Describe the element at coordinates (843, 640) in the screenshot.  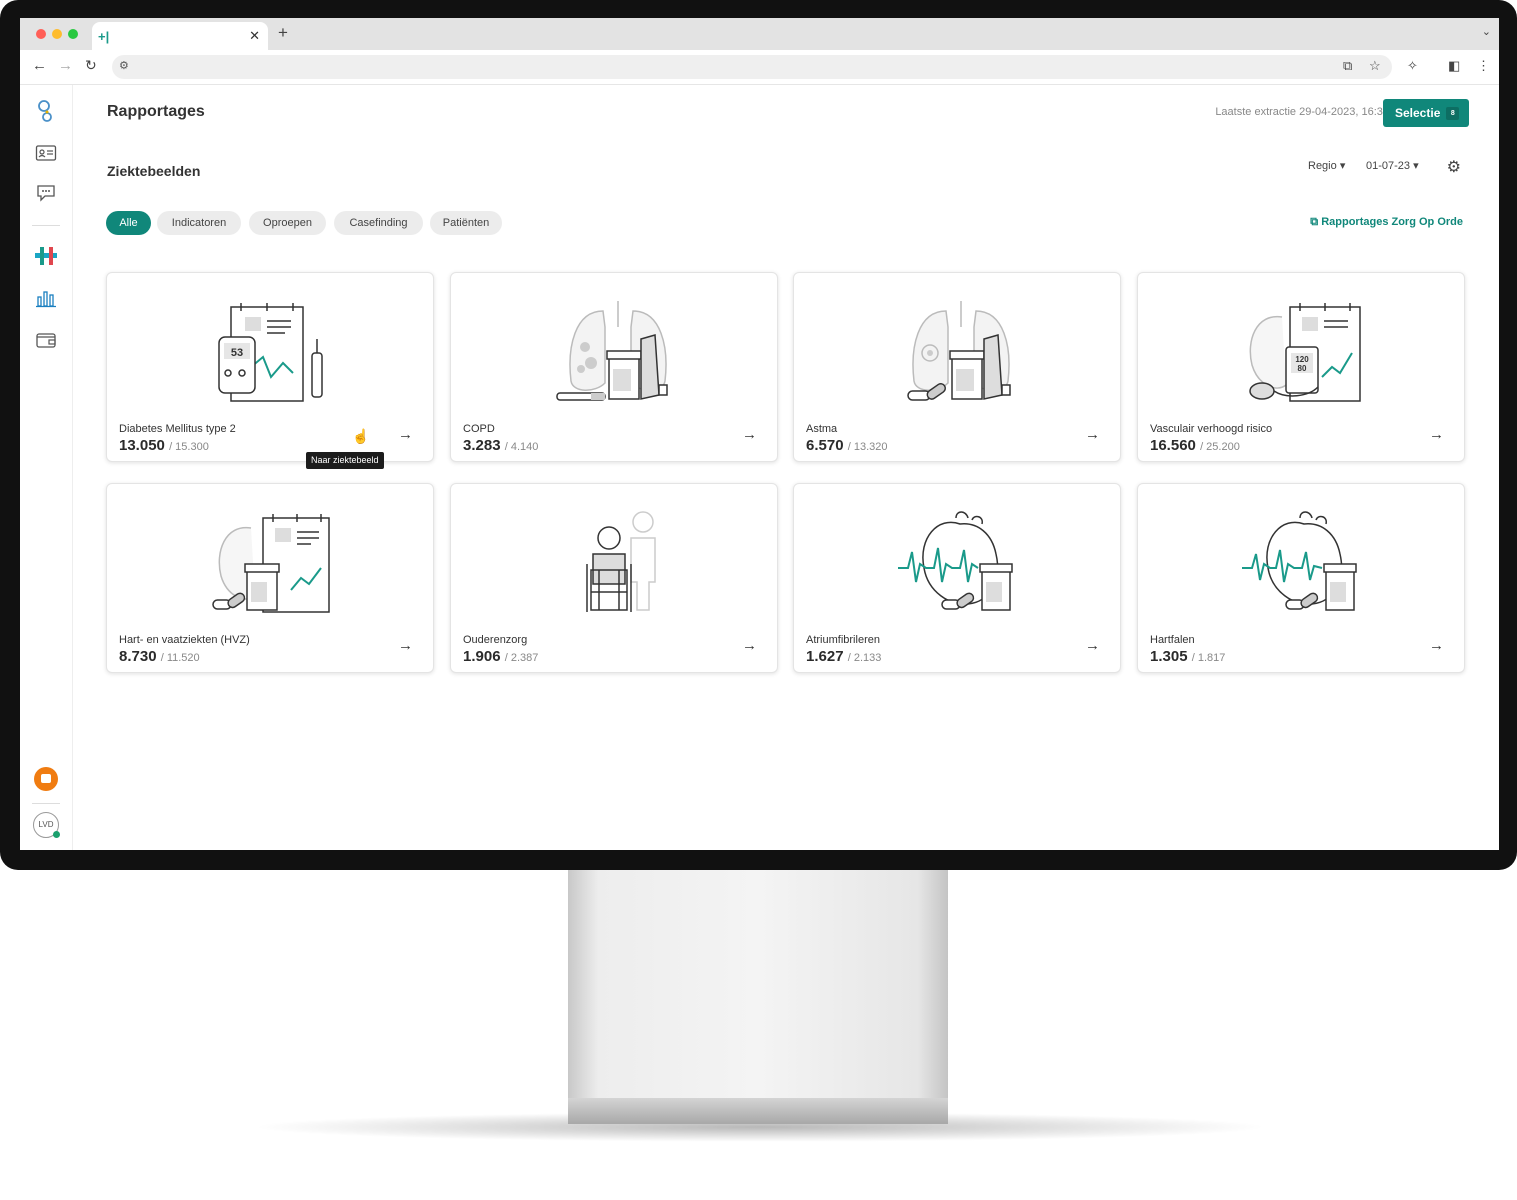
I see `card-name: Atriumfibrileren` at that location.